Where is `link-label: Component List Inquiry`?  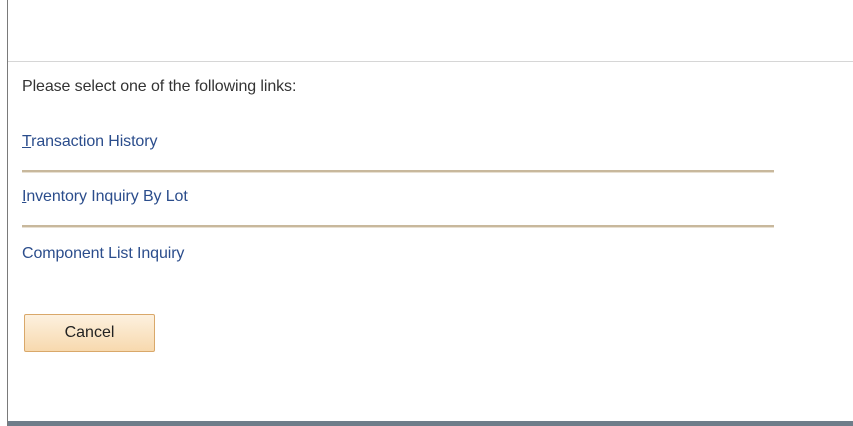 link-label: Component List Inquiry is located at coordinates (103, 253).